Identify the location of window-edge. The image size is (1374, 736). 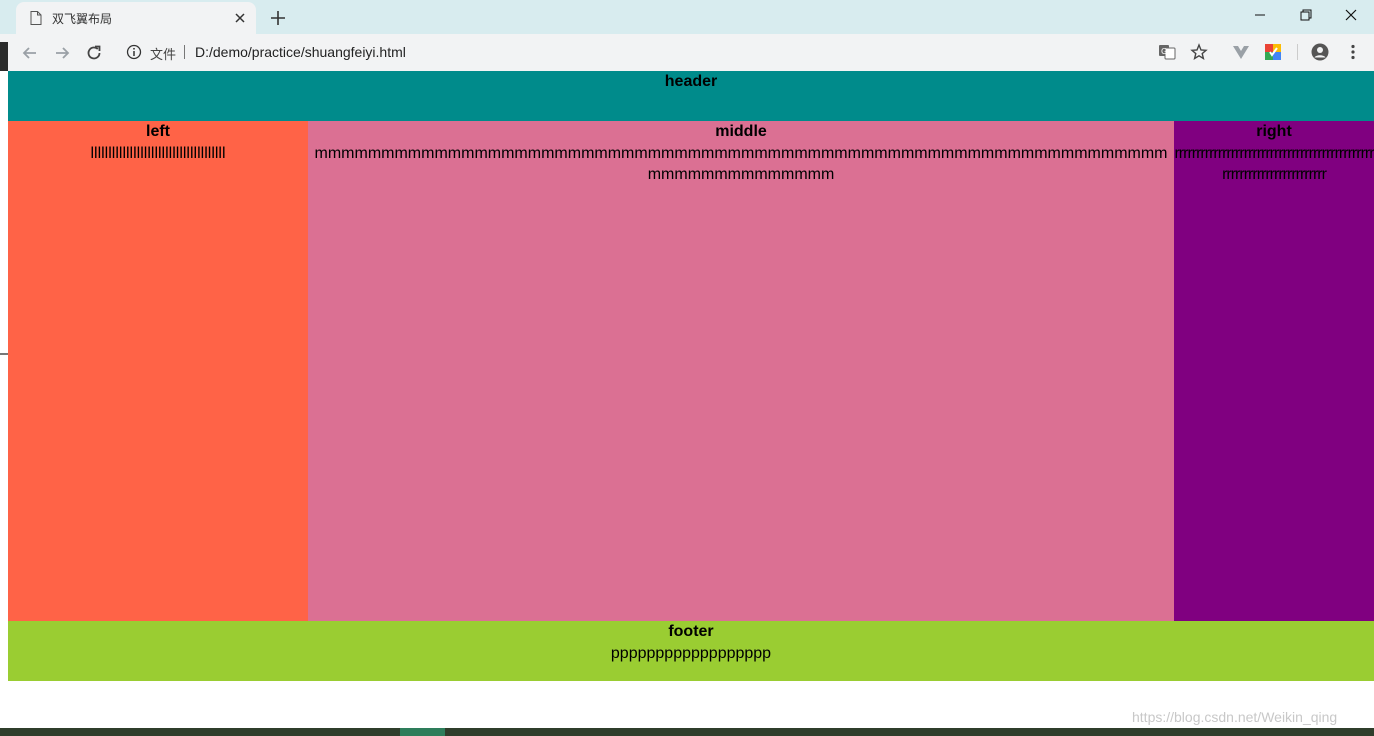
(4, 56).